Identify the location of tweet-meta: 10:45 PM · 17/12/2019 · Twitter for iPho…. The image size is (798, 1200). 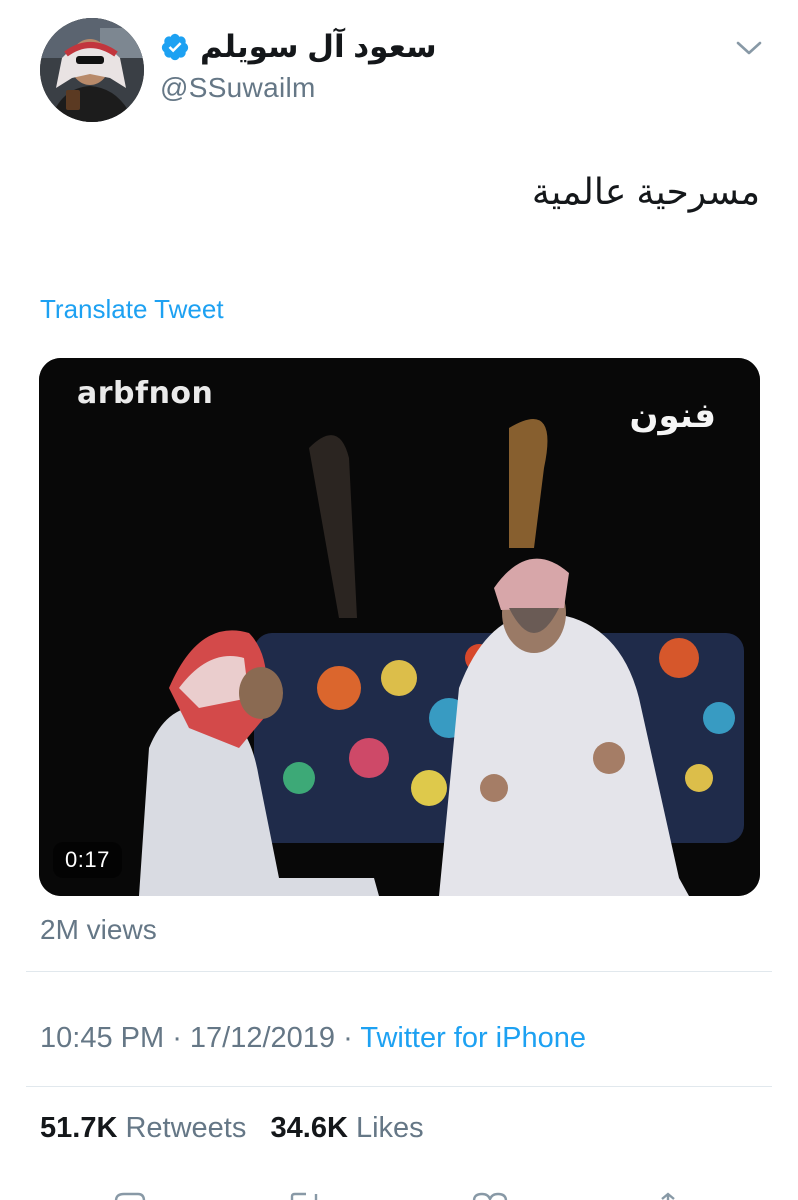
(313, 1038).